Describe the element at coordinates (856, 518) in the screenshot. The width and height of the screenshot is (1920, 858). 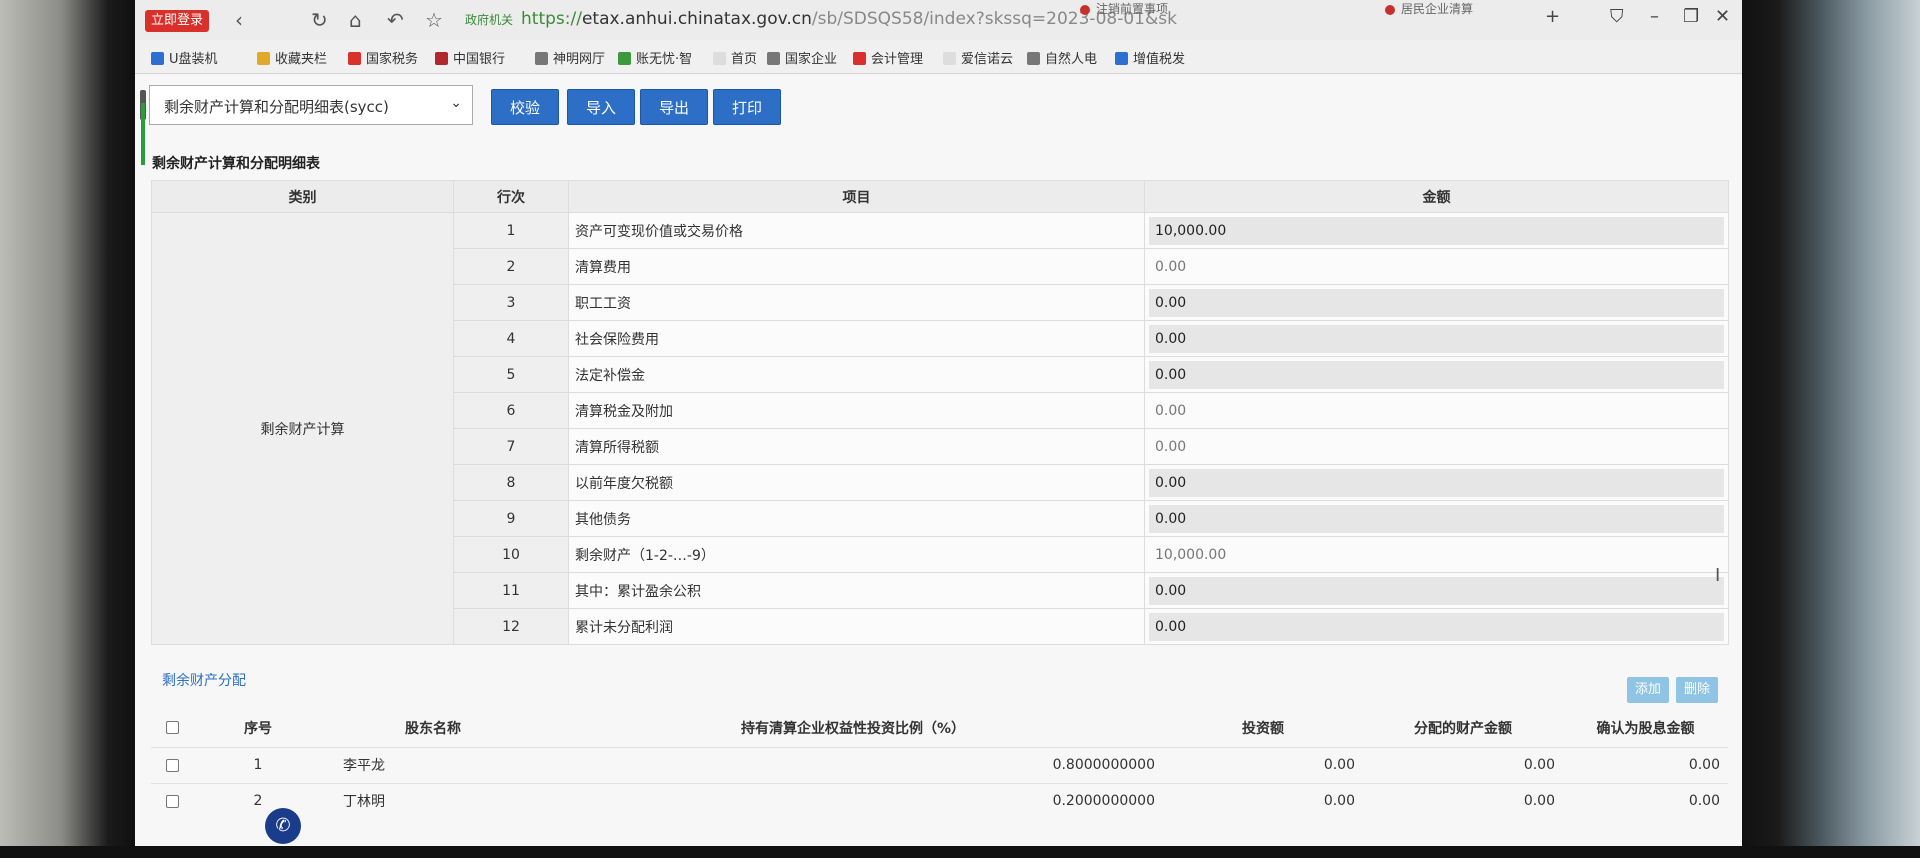
I see `item-label: 其他债务` at that location.